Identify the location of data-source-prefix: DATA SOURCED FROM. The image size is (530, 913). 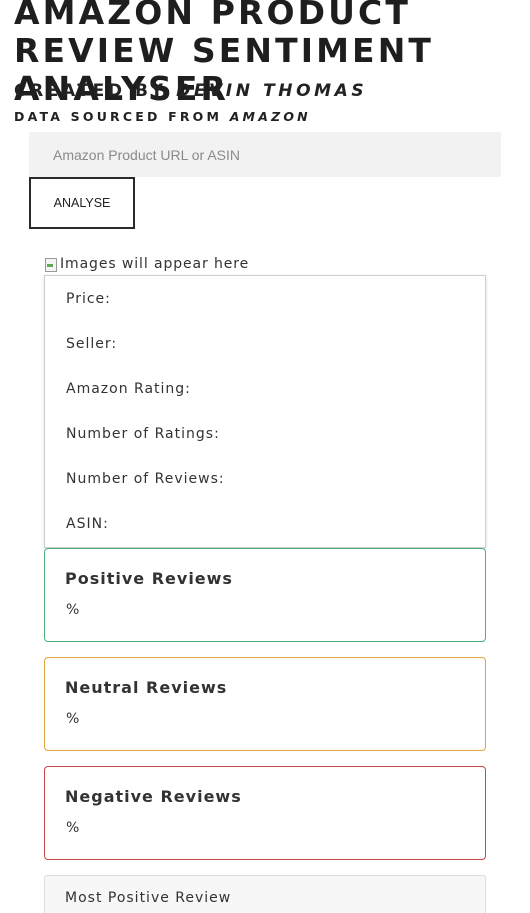
(122, 116).